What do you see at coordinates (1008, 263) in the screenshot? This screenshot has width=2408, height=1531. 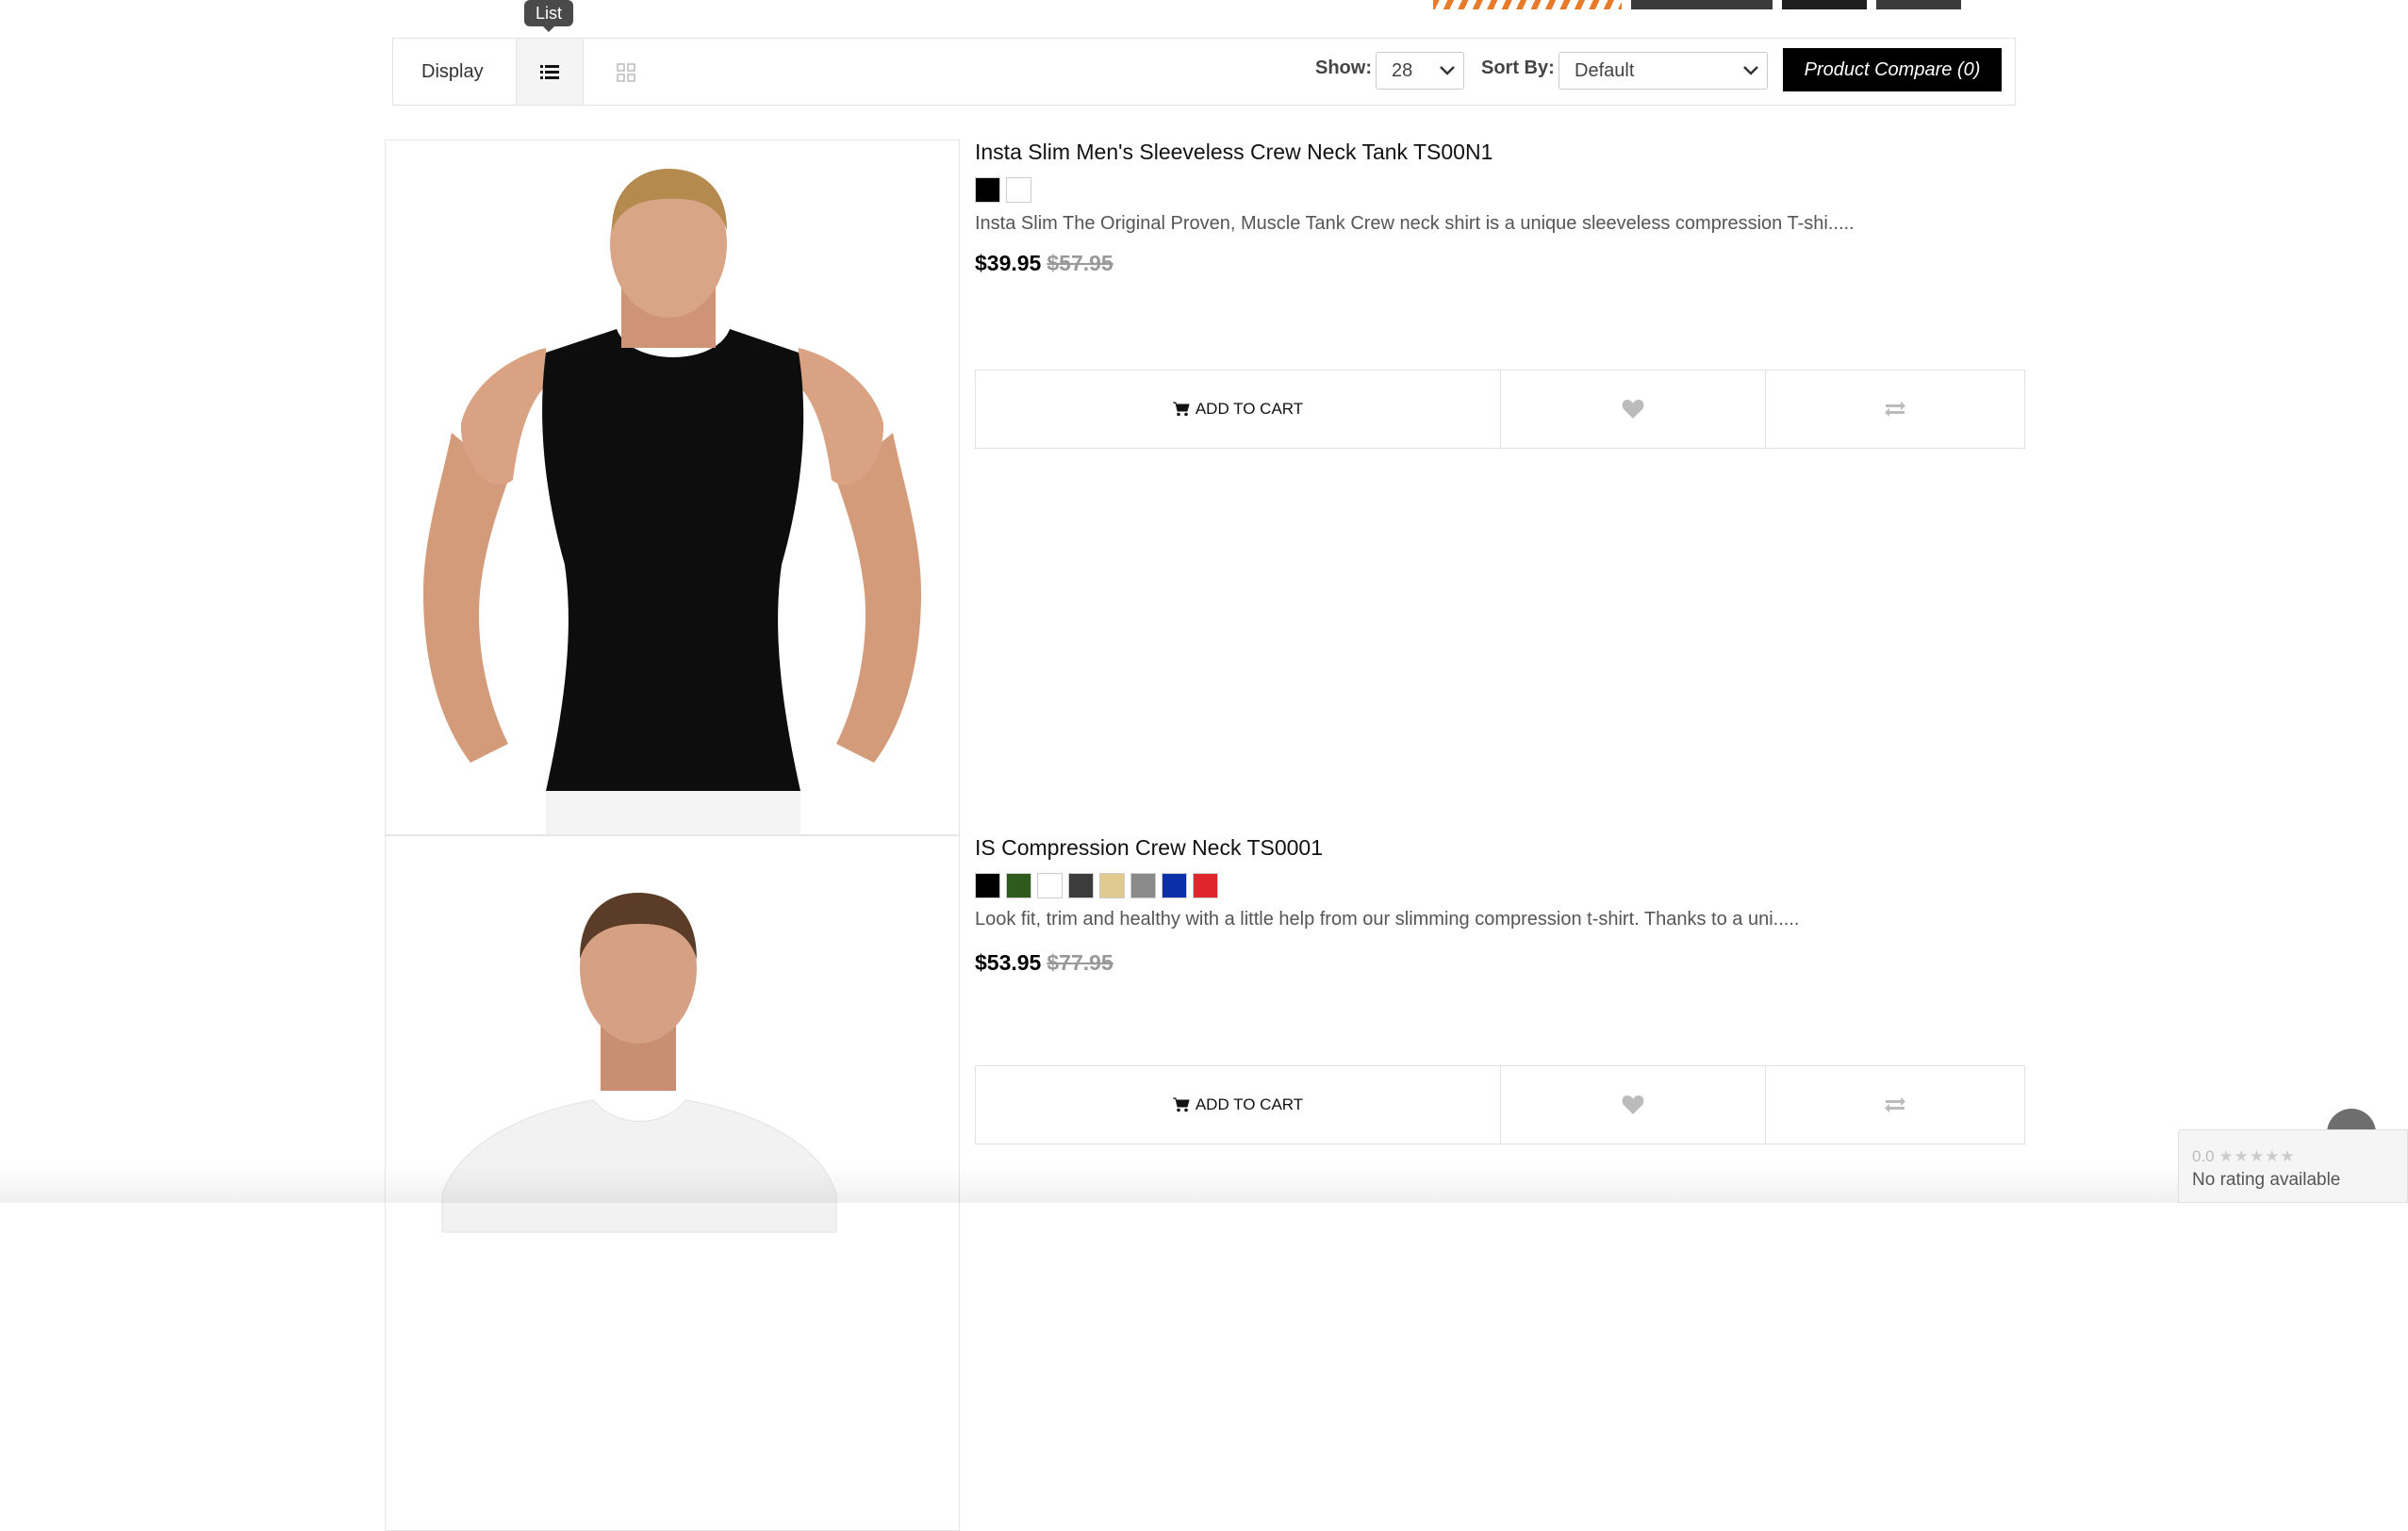 I see `current-price: $39.95` at bounding box center [1008, 263].